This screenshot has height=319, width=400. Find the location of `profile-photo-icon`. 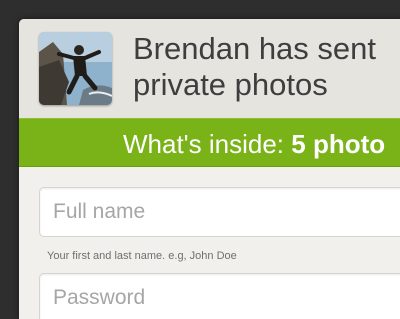

profile-photo-icon is located at coordinates (75, 68).